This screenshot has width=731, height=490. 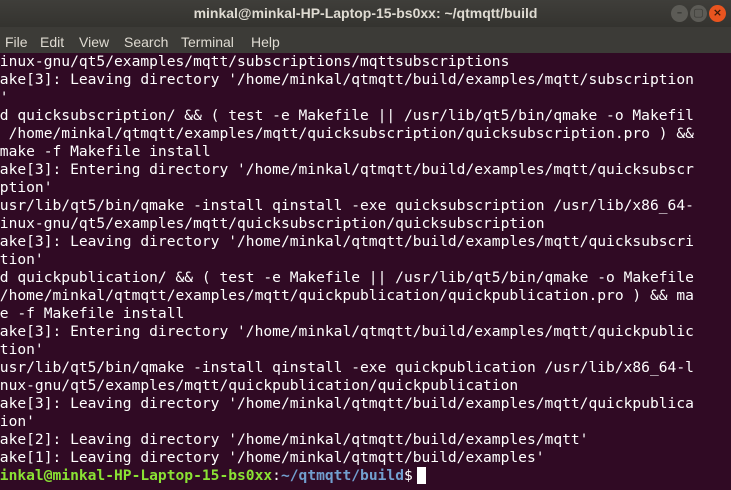 I want to click on terminal-line: ption', so click(x=22, y=259).